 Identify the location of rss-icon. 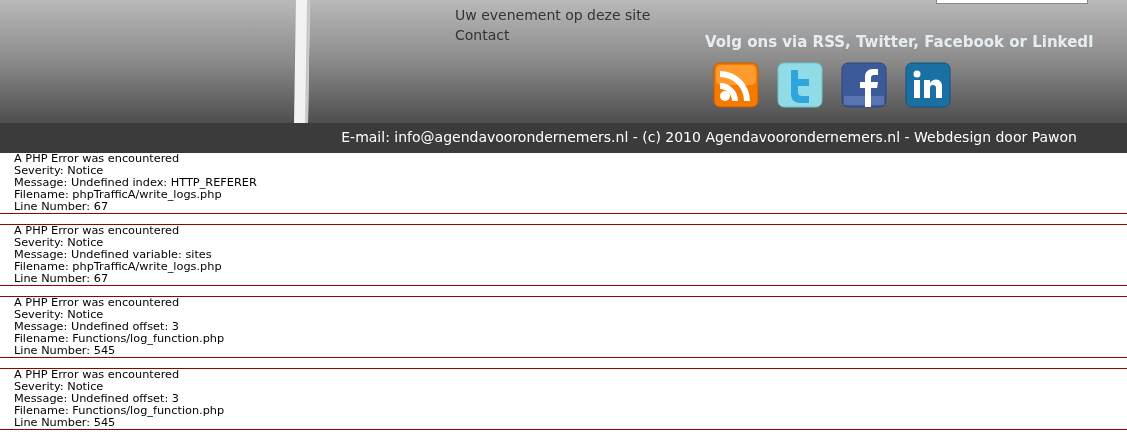
(736, 85).